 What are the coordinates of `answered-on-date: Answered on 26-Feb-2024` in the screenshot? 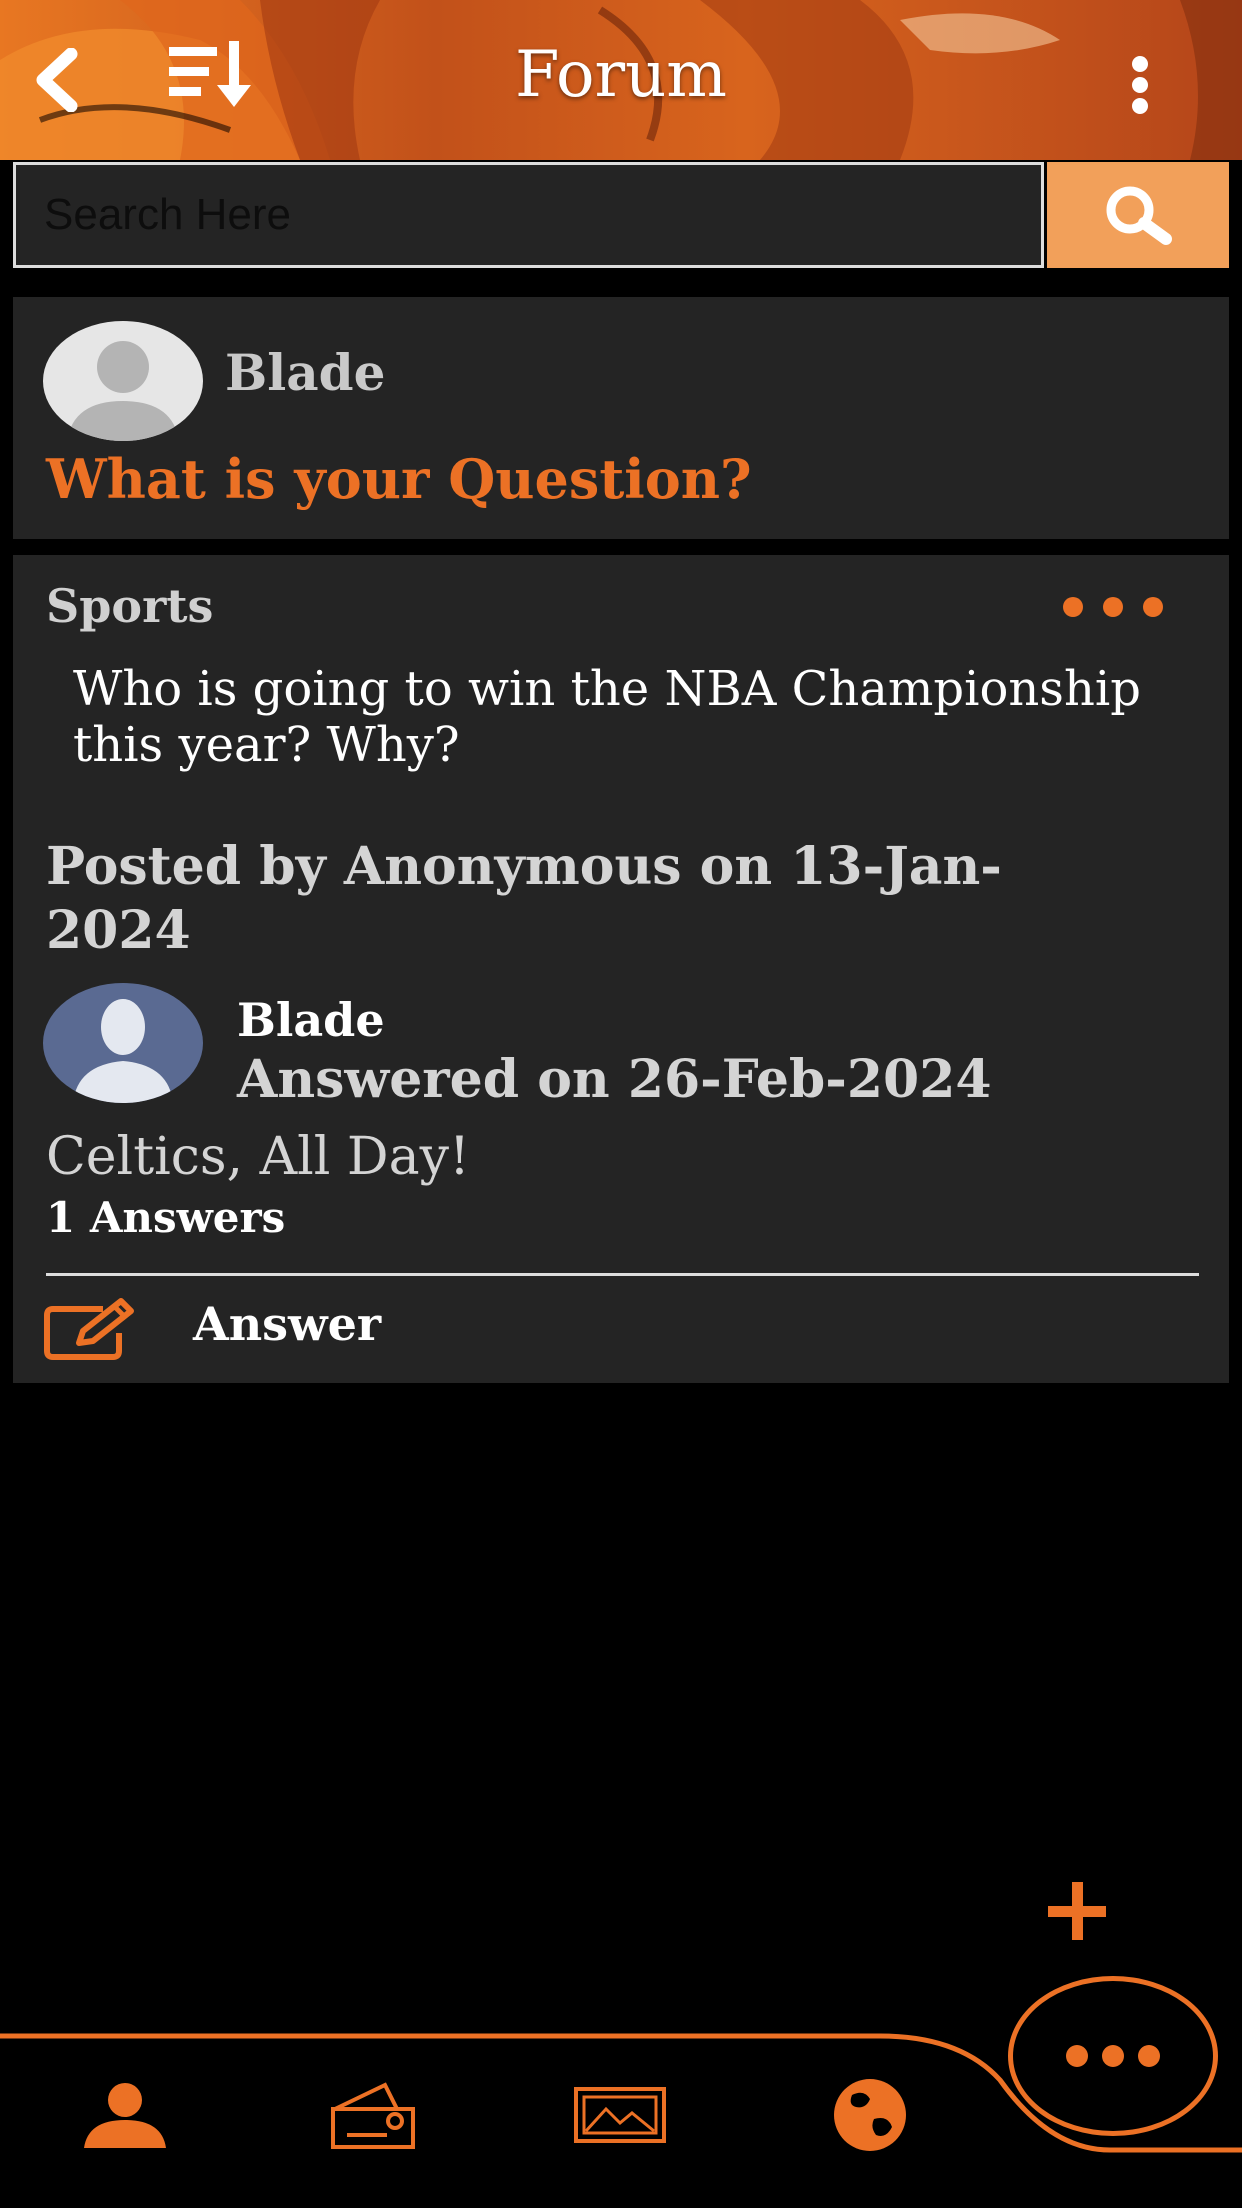 It's located at (614, 1079).